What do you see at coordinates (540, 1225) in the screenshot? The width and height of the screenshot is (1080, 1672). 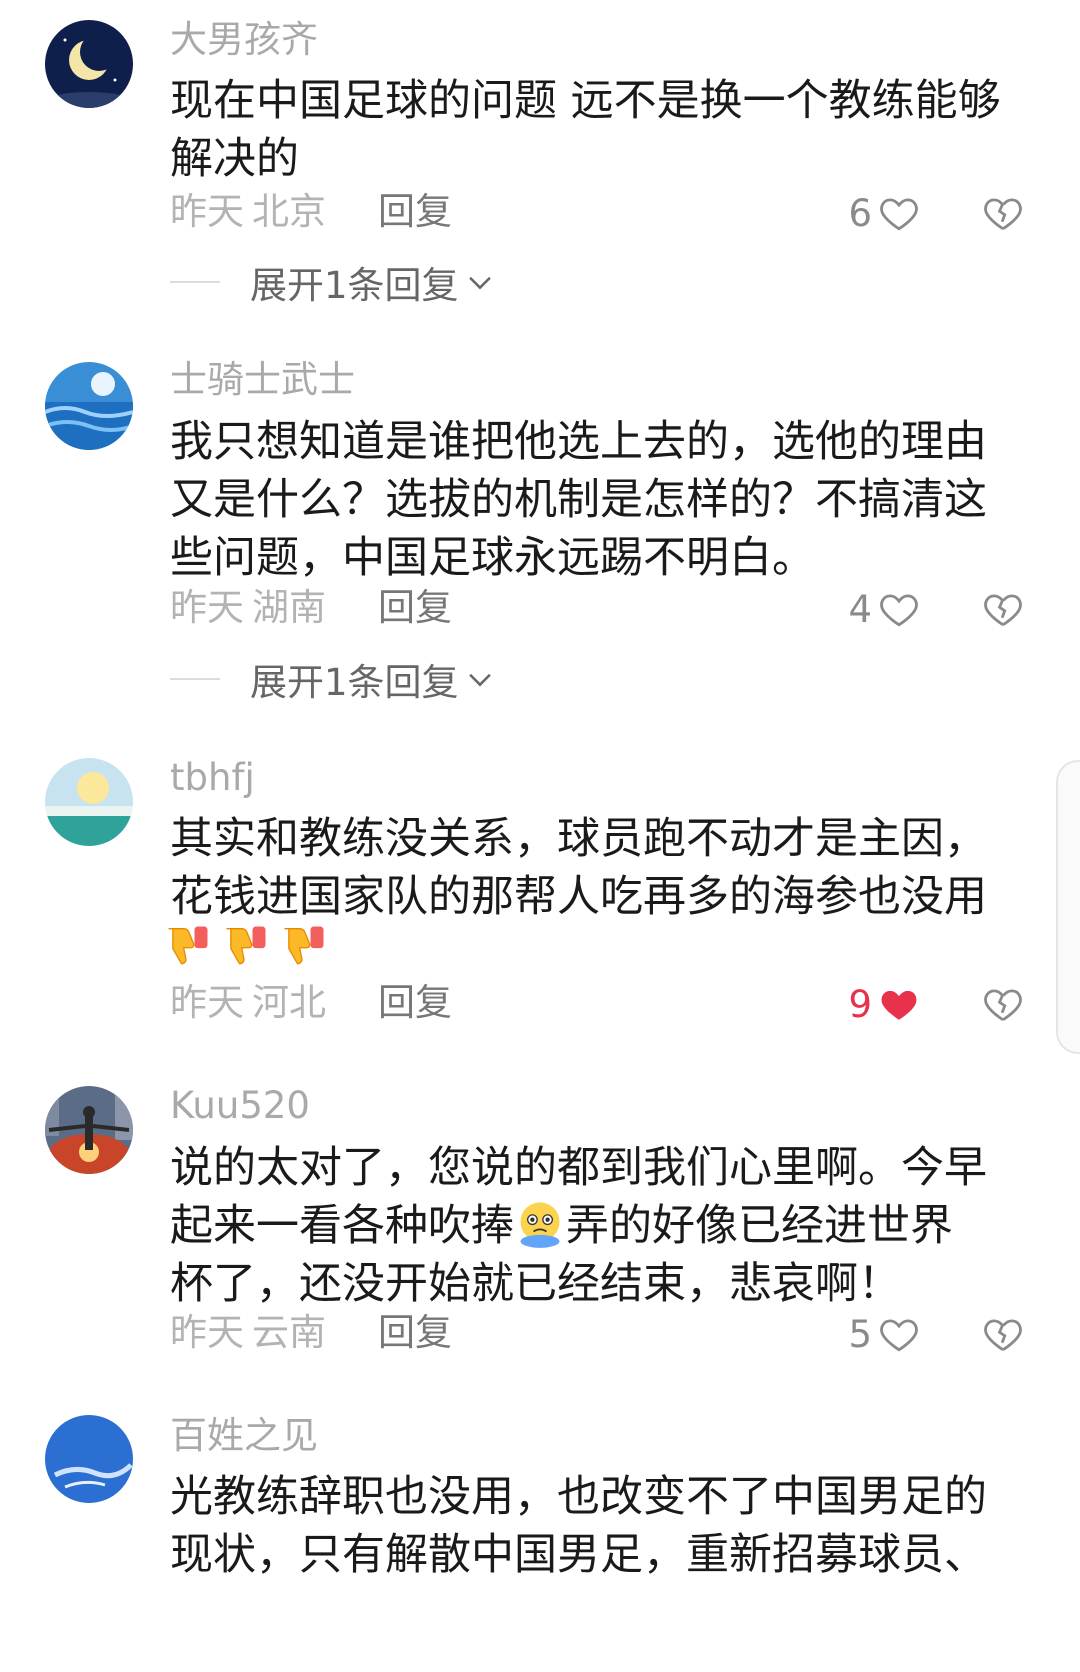 I see `crying-face-icon` at bounding box center [540, 1225].